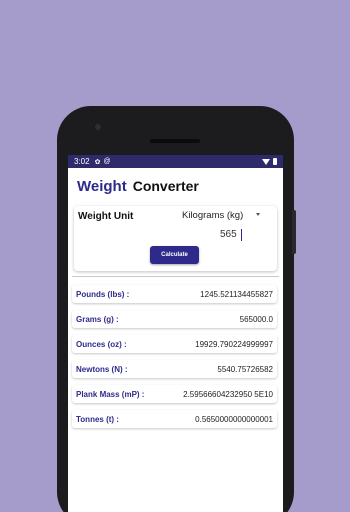 This screenshot has width=350, height=512. I want to click on settings-icon: ✿, so click(97, 162).